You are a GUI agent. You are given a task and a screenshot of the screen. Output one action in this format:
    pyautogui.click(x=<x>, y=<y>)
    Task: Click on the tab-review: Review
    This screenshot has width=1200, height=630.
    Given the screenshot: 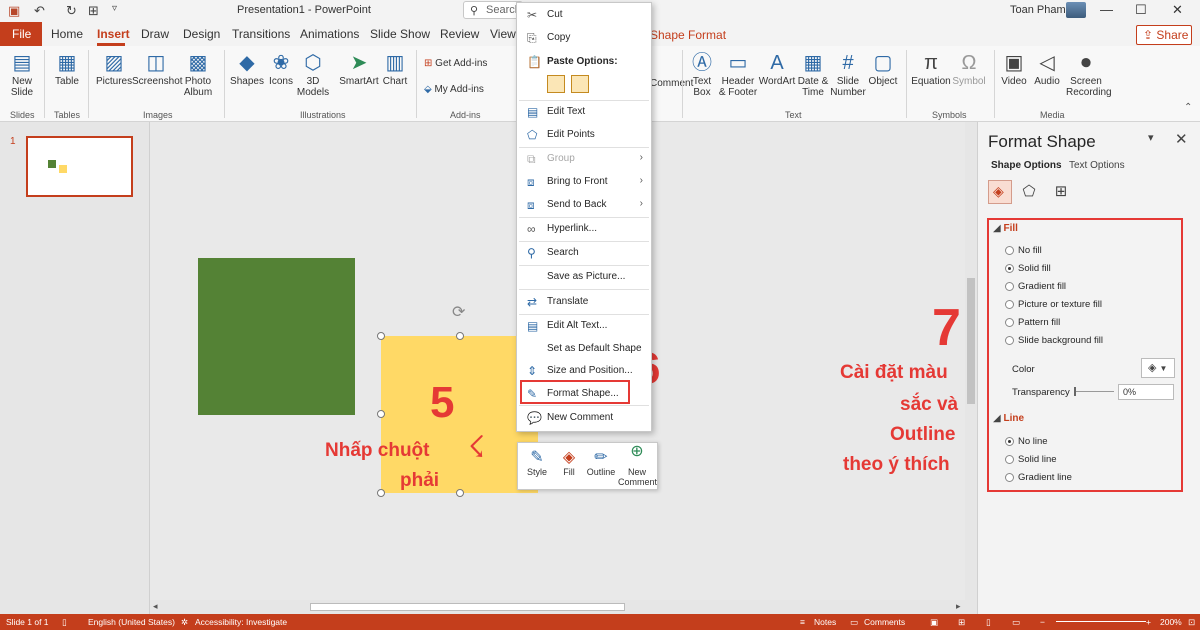 What is the action you would take?
    pyautogui.click(x=459, y=34)
    